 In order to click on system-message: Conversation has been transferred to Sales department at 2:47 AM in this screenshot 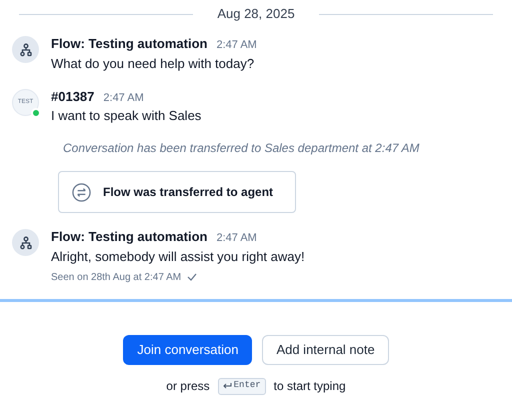, I will do `click(241, 148)`.